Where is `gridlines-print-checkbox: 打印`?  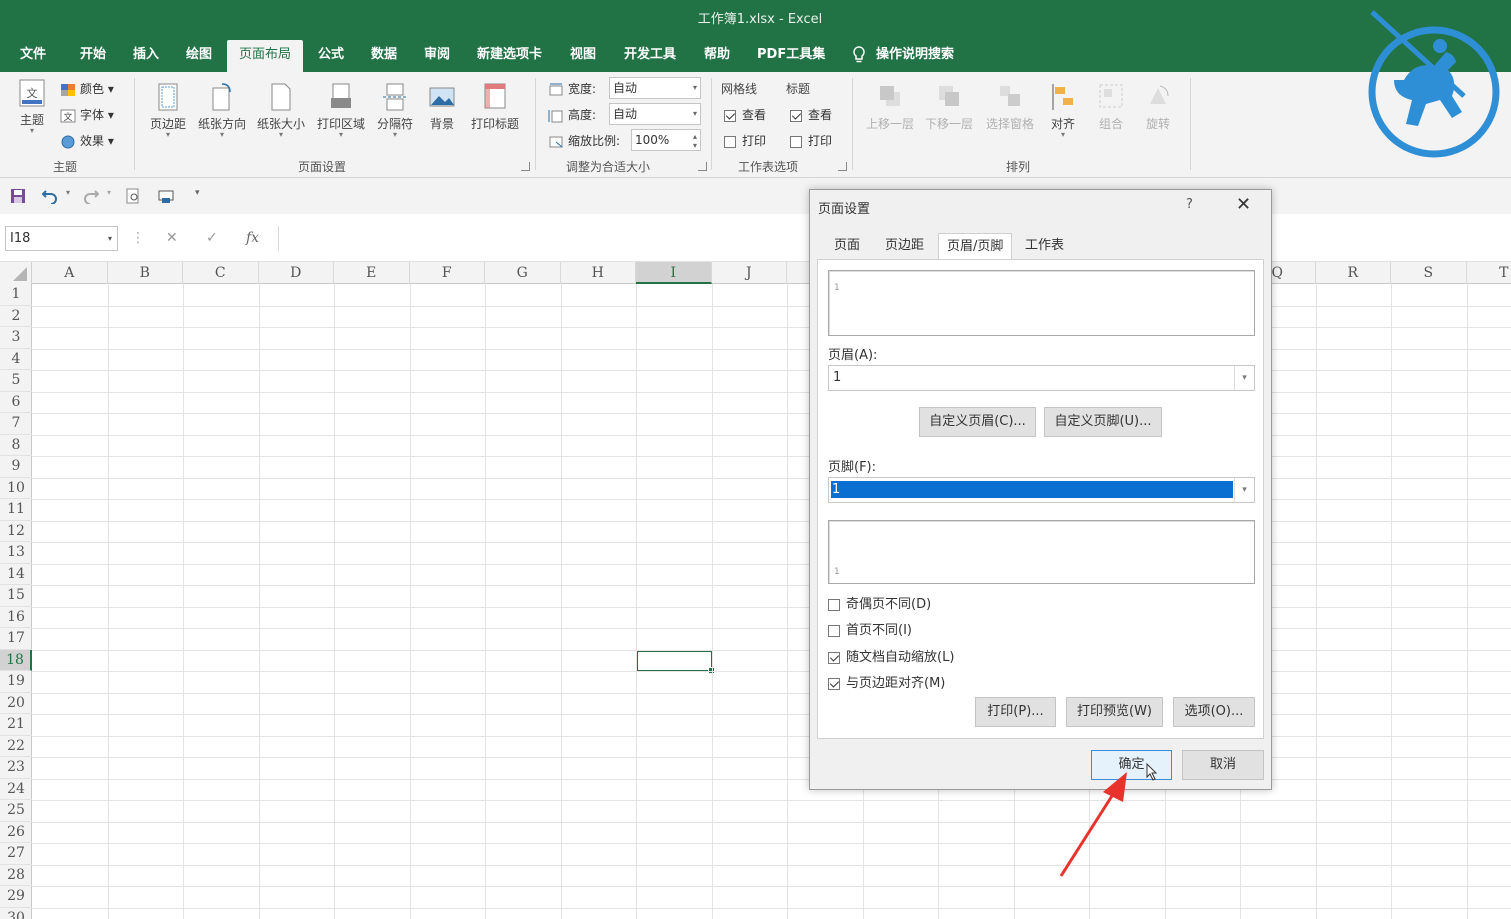
gridlines-print-checkbox: 打印 is located at coordinates (745, 140).